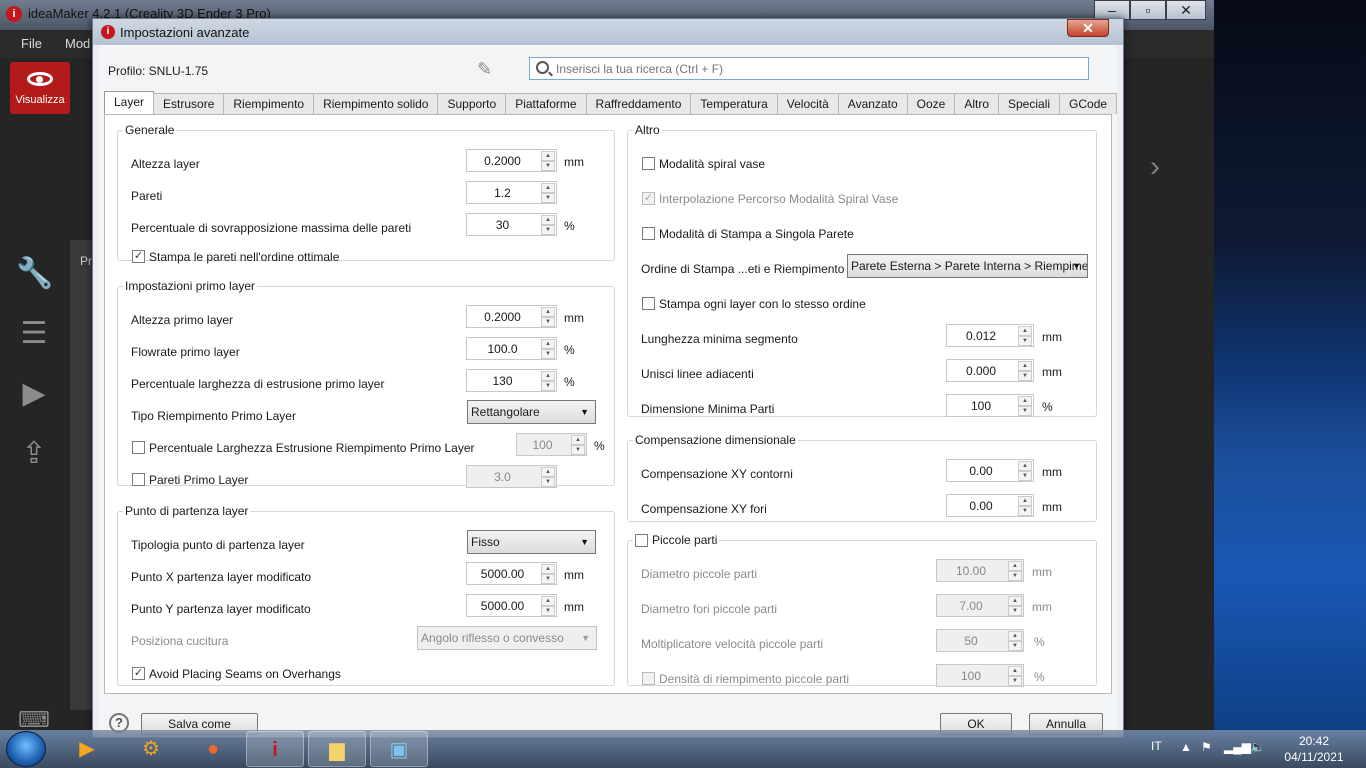 The height and width of the screenshot is (768, 1366). Describe the element at coordinates (34, 454) in the screenshot. I see `upload-icon: ⇪` at that location.